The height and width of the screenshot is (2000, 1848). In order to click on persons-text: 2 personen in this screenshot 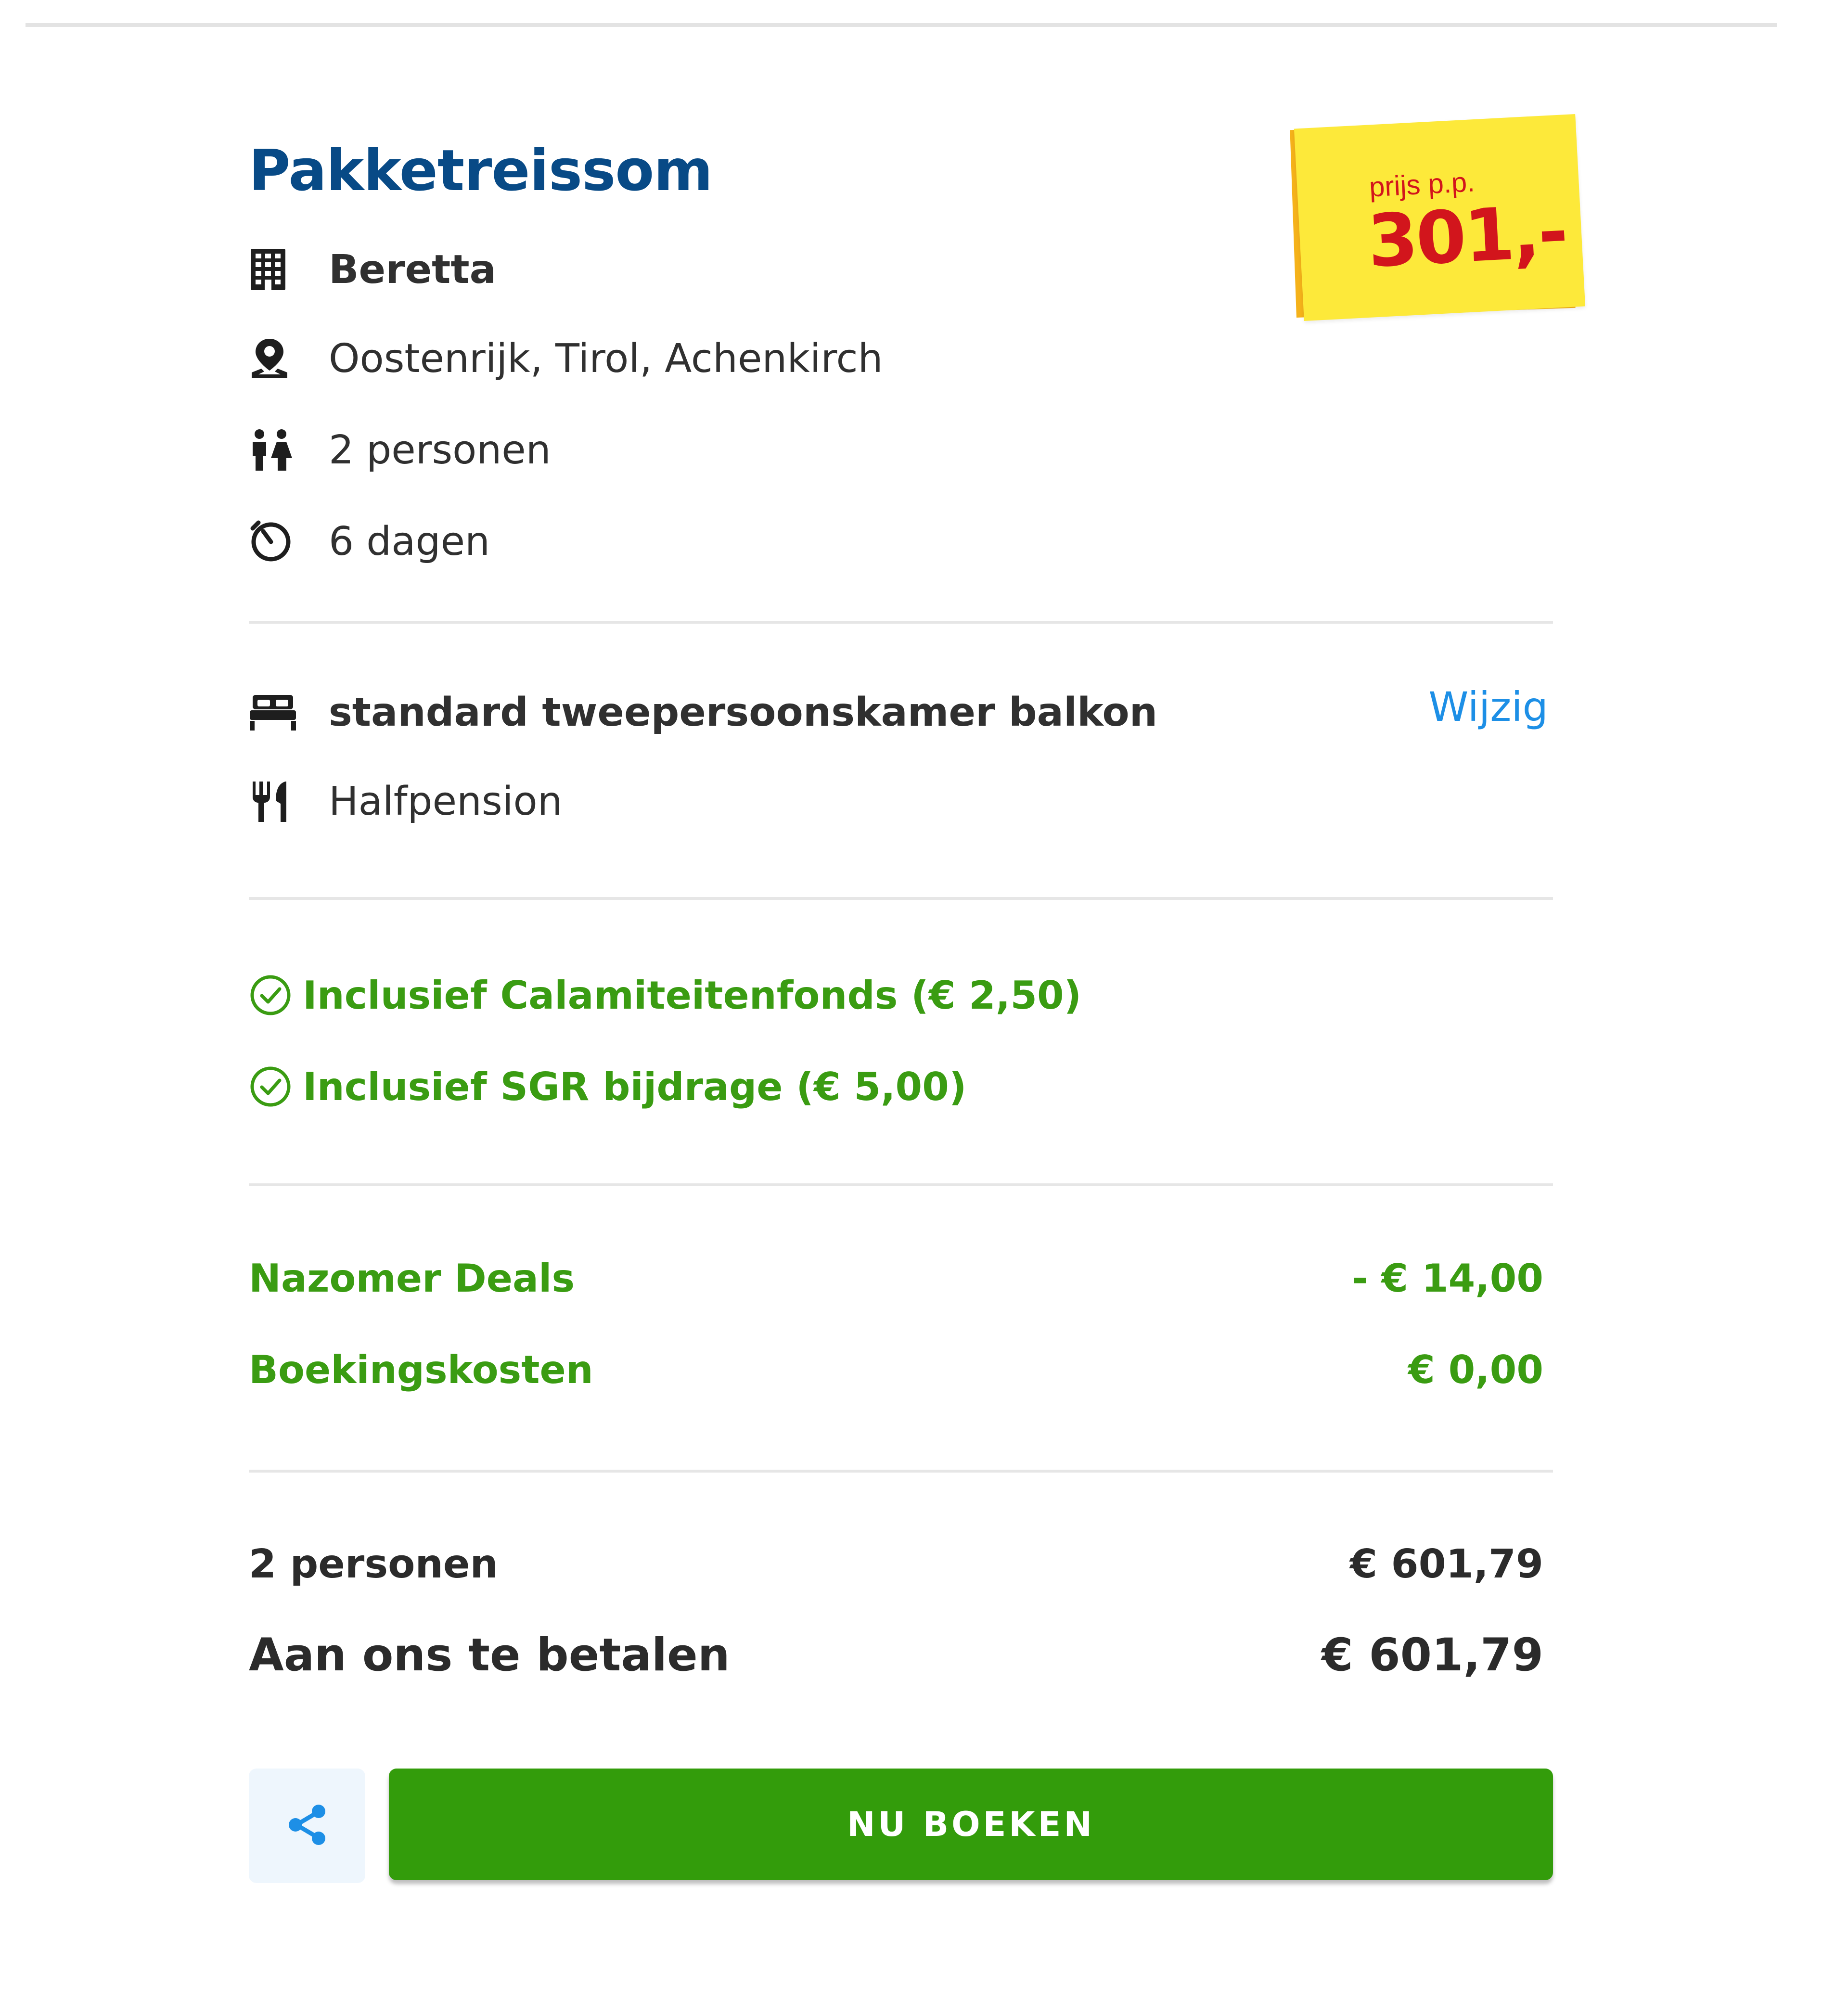, I will do `click(440, 450)`.